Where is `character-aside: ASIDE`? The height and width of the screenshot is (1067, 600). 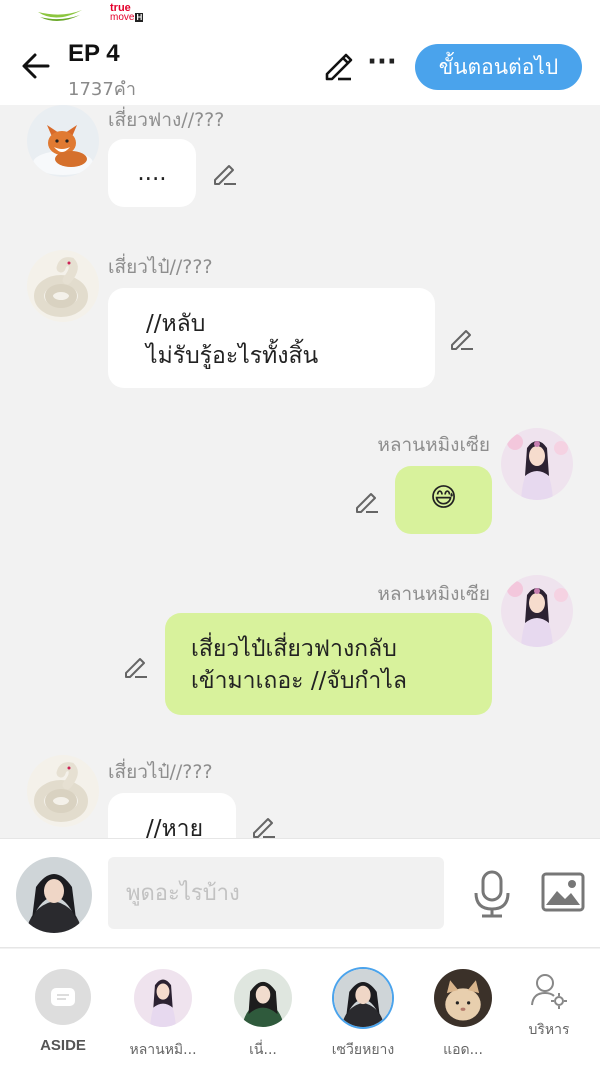
character-aside: ASIDE is located at coordinates (63, 1011).